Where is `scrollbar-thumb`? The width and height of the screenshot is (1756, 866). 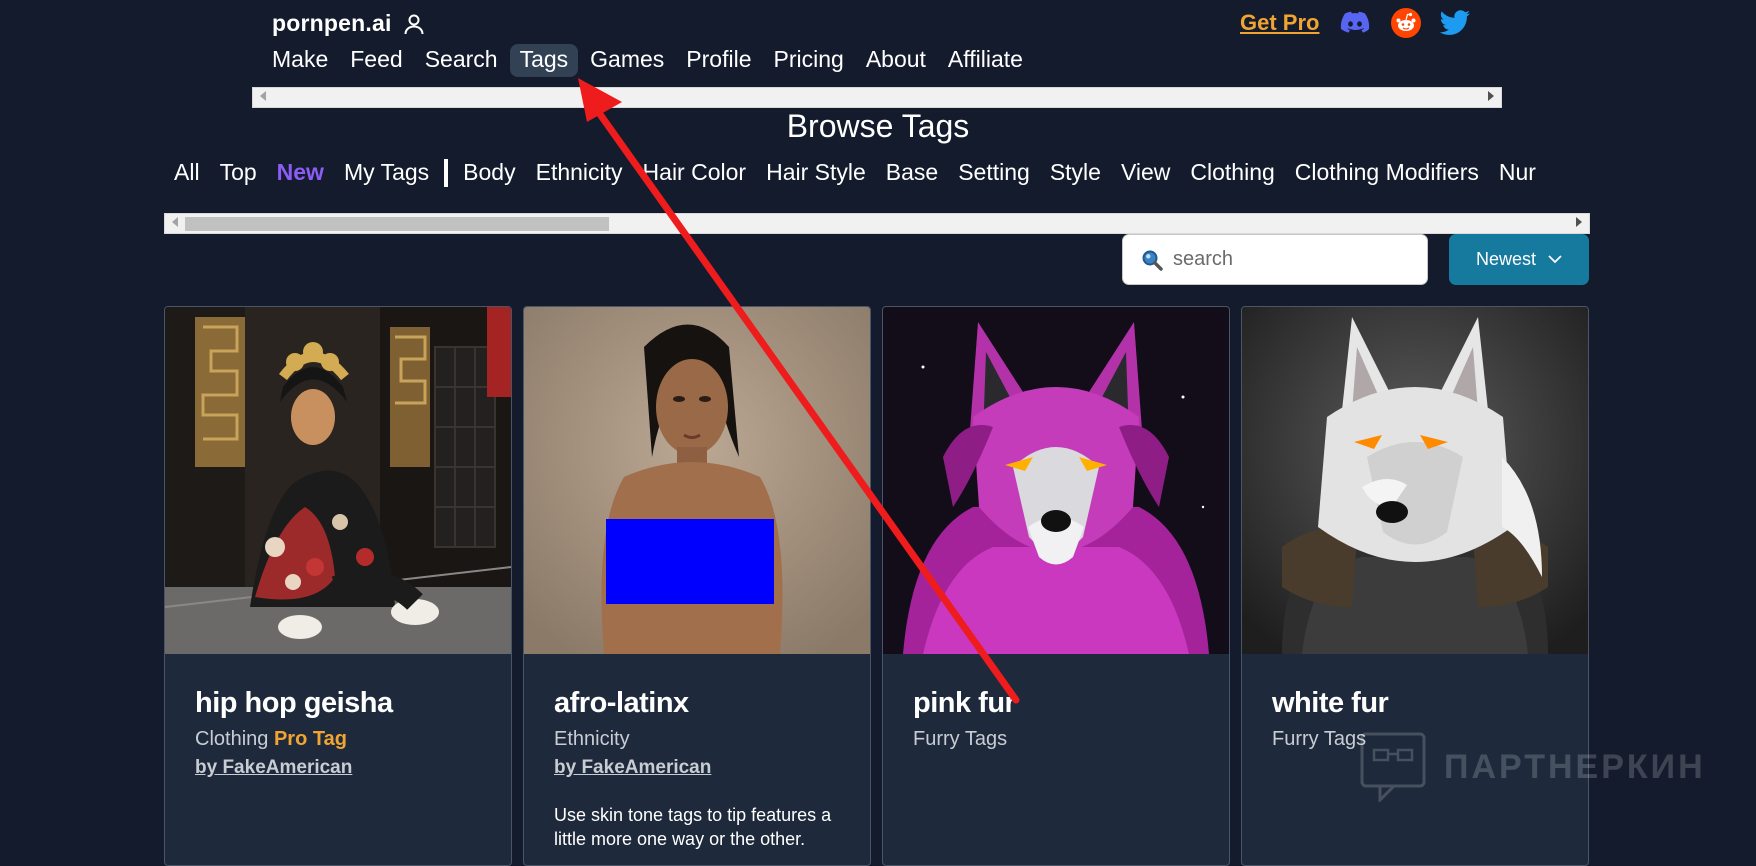 scrollbar-thumb is located at coordinates (397, 224).